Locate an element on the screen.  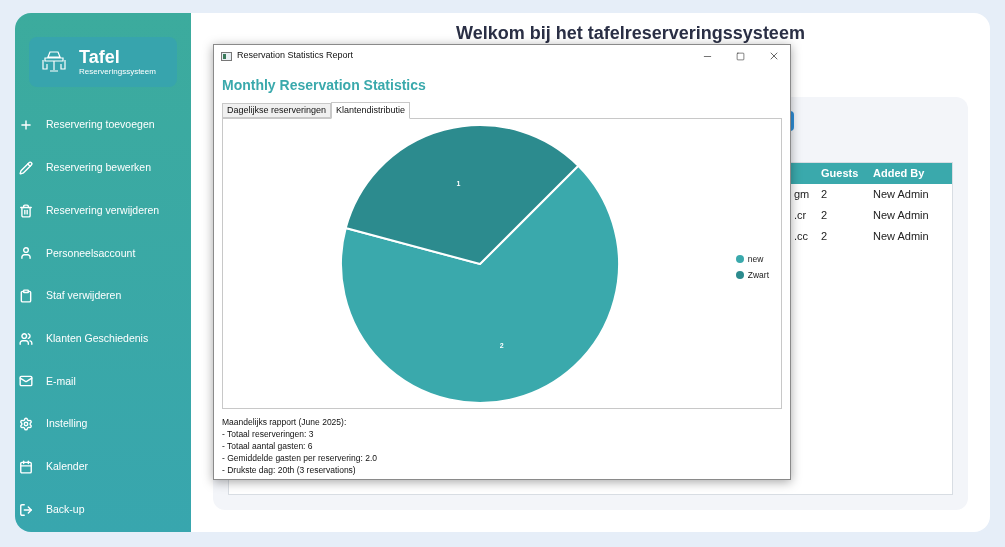
legend-label: Zwart is located at coordinates (758, 275).